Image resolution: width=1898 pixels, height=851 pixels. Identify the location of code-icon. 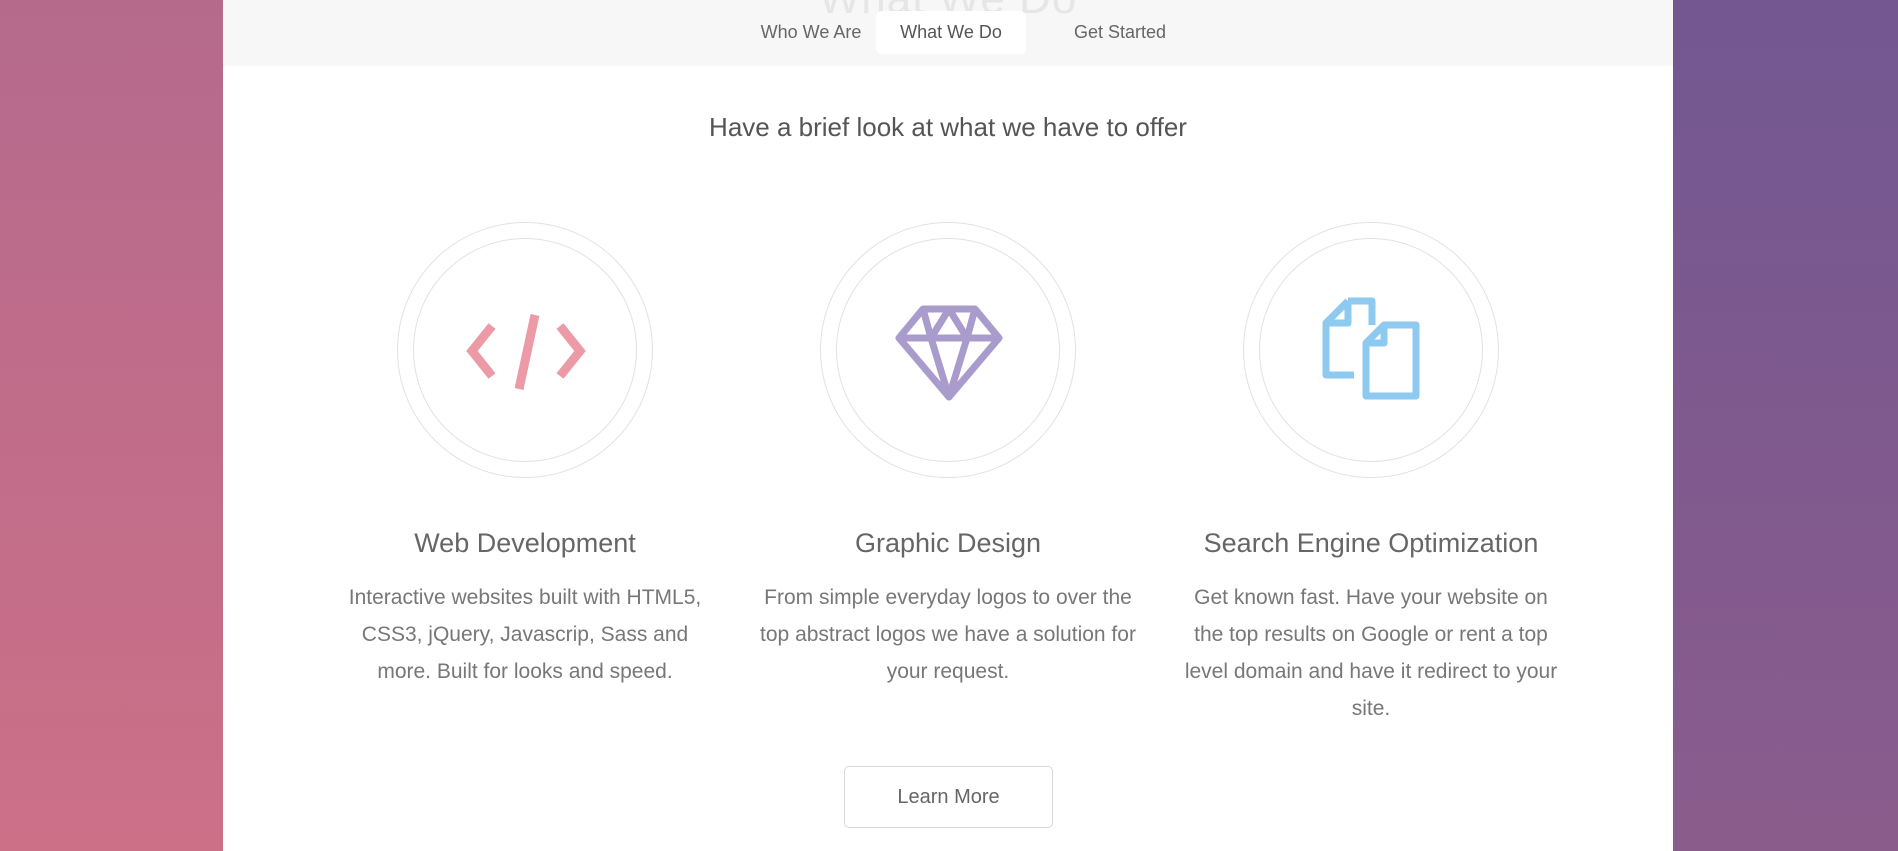
(526, 352).